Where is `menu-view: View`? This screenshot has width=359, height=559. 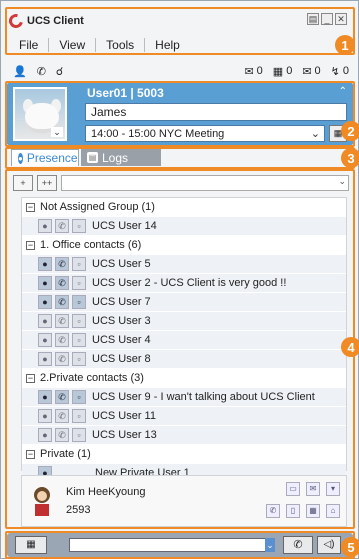 menu-view: View is located at coordinates (73, 45).